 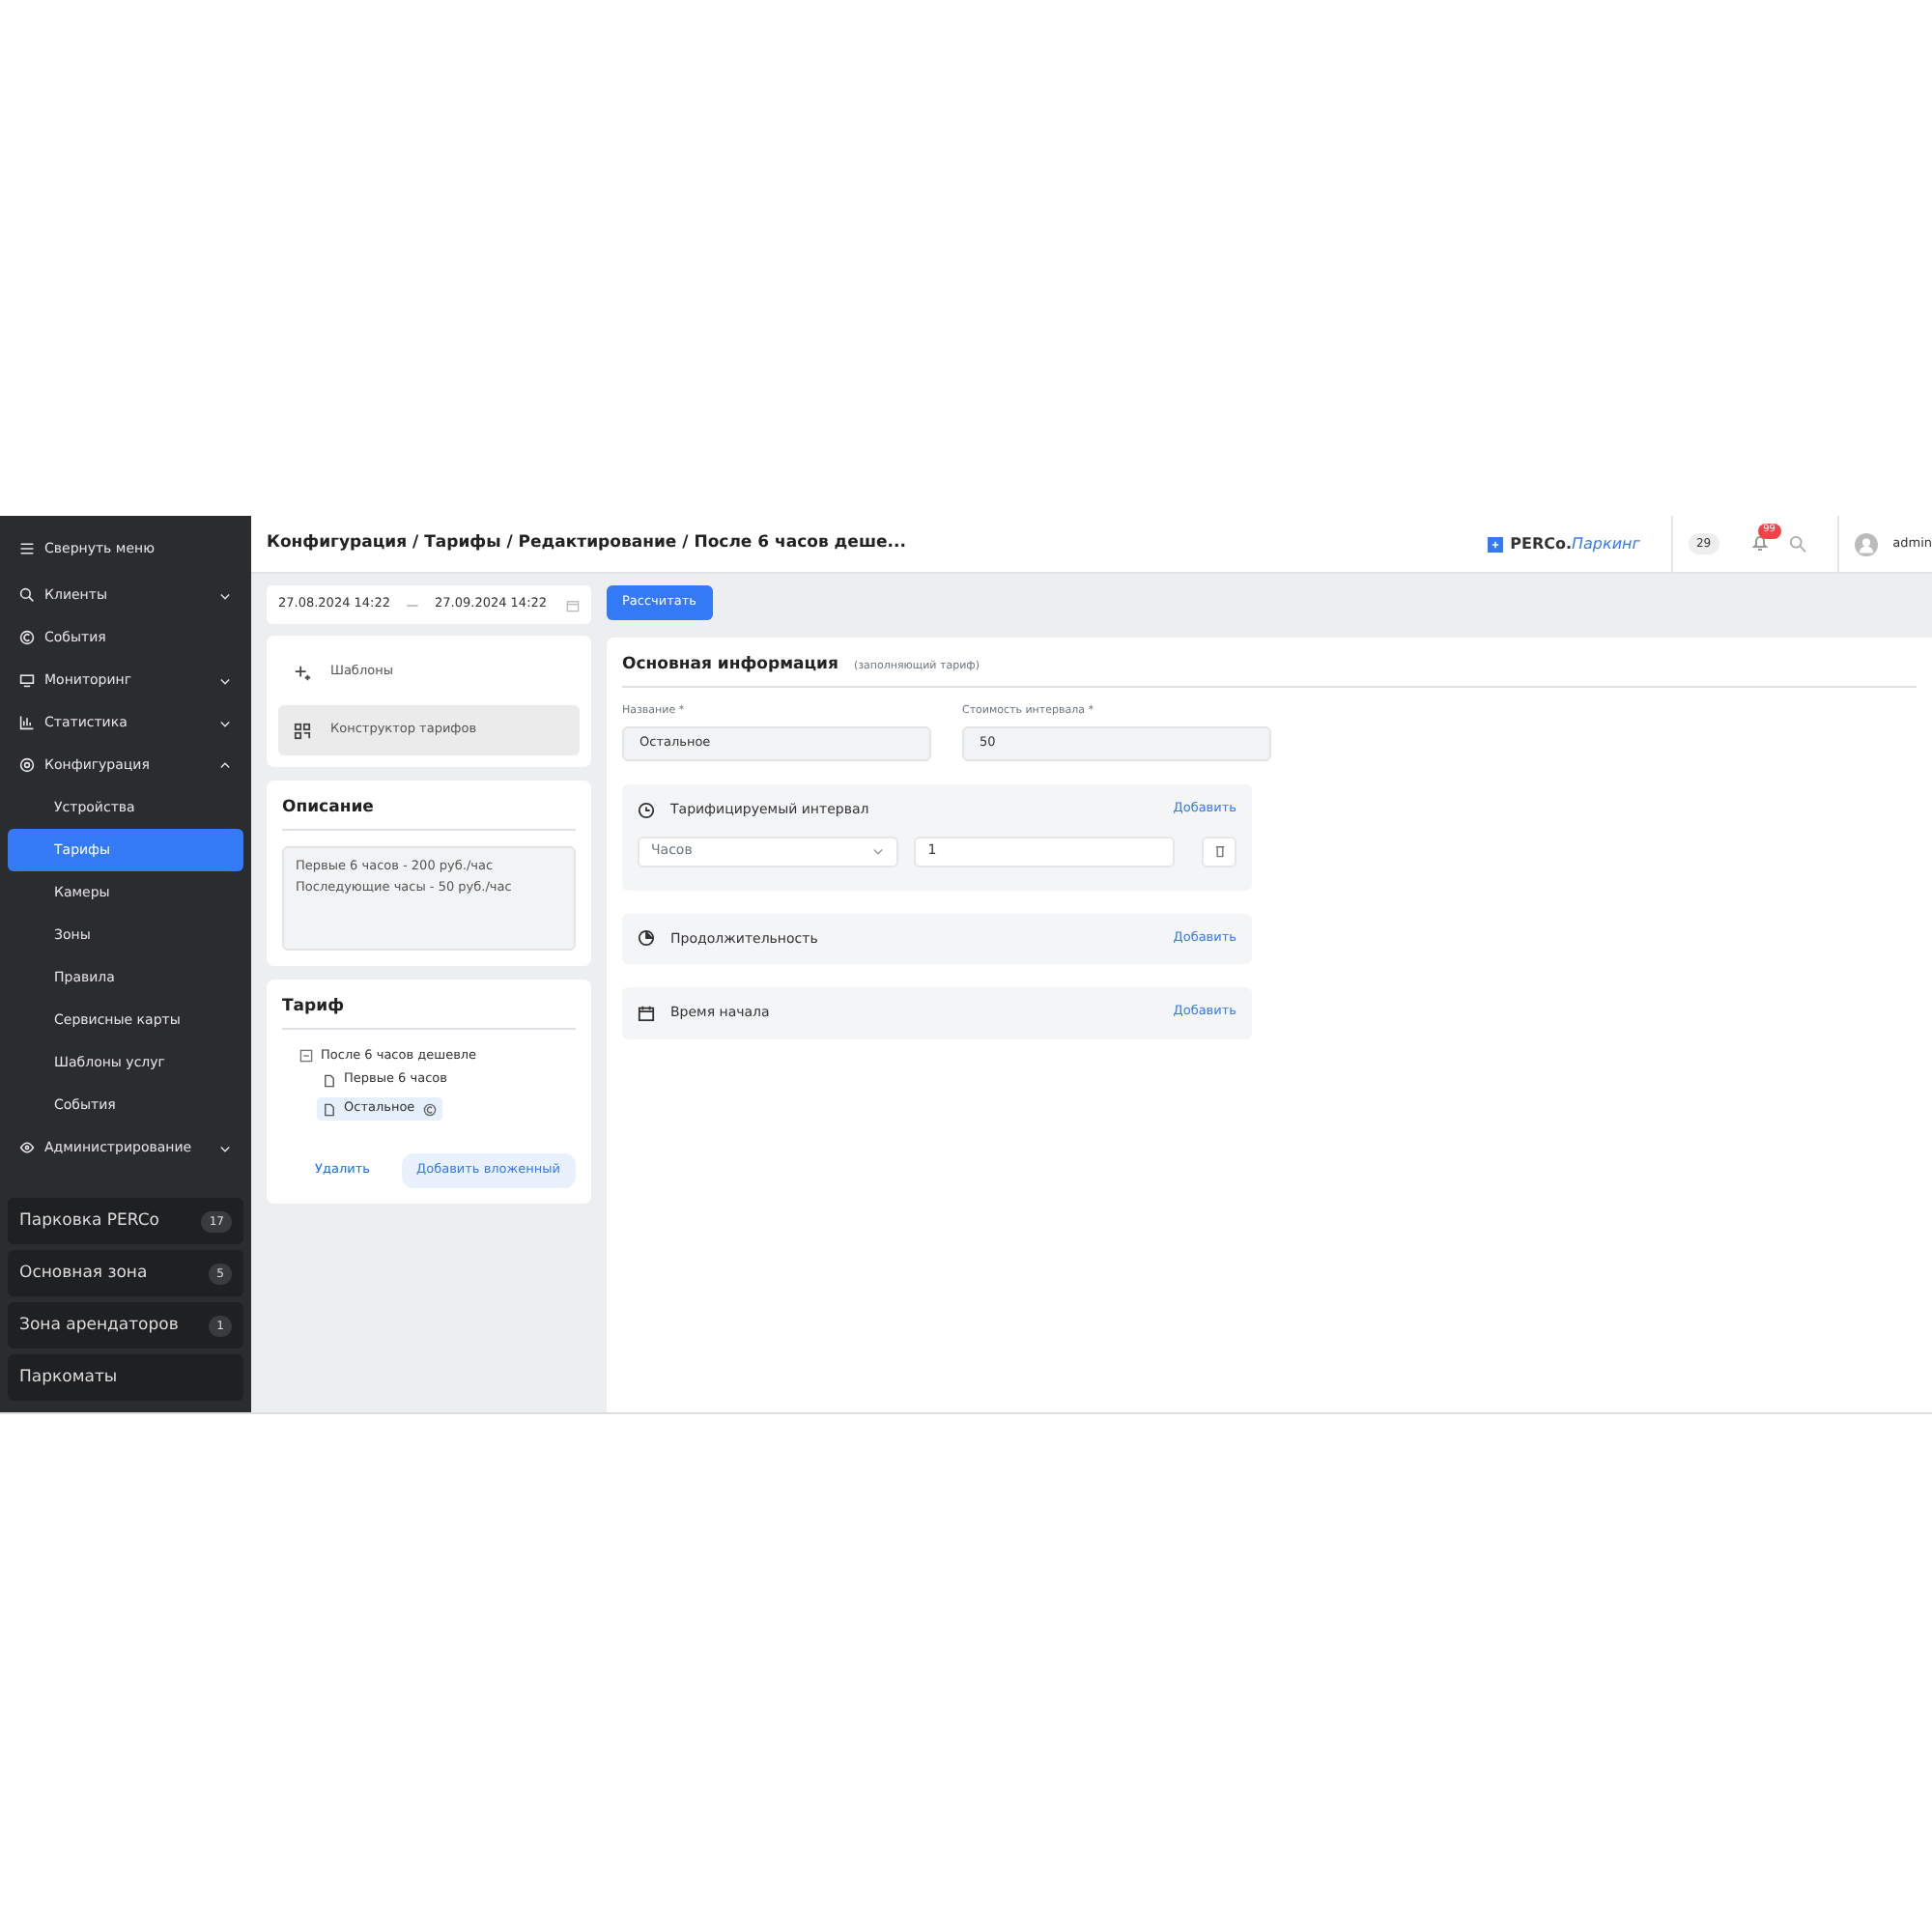 What do you see at coordinates (302, 730) in the screenshot?
I see `grid-icon` at bounding box center [302, 730].